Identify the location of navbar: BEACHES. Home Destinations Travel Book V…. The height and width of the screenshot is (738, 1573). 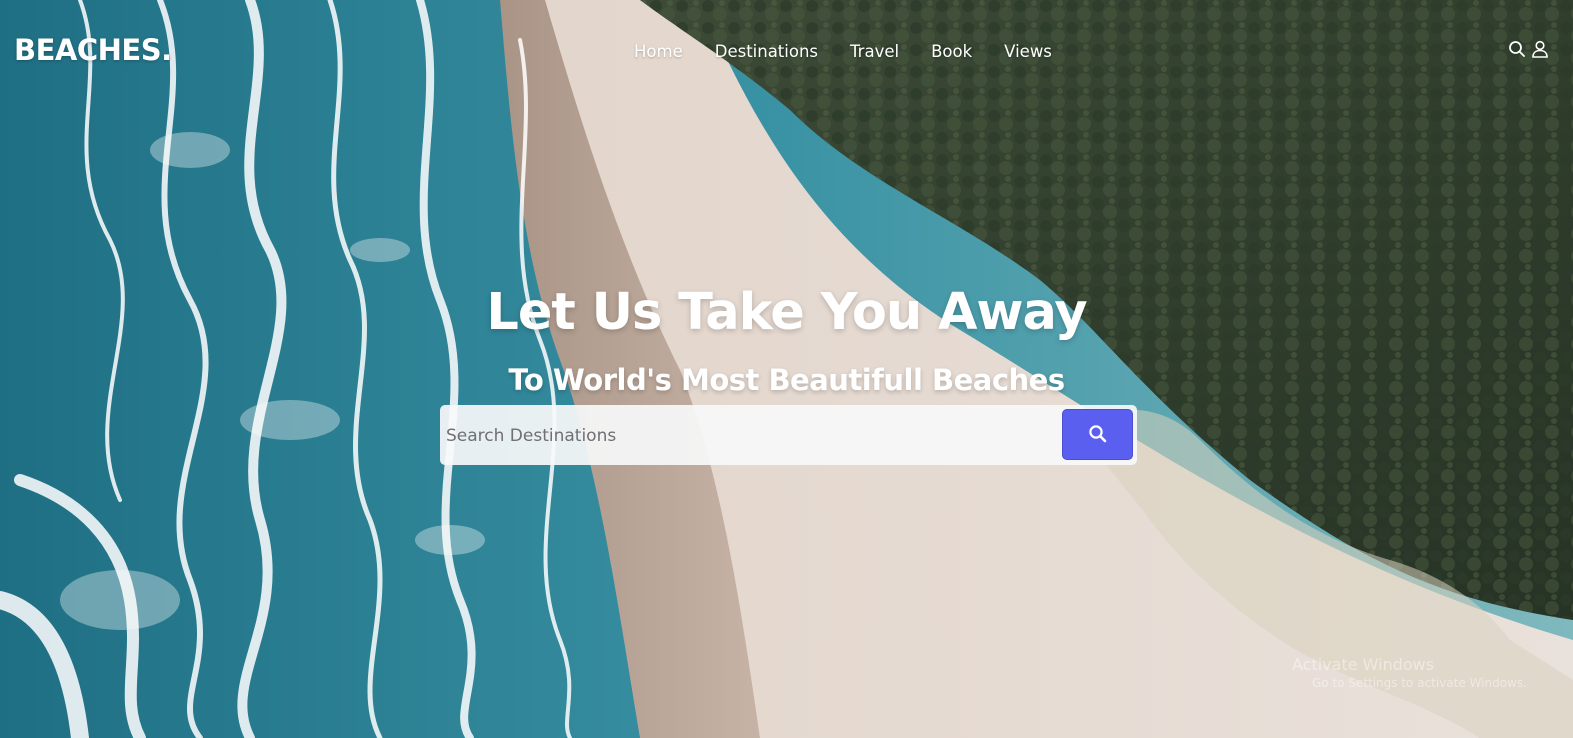
(786, 52).